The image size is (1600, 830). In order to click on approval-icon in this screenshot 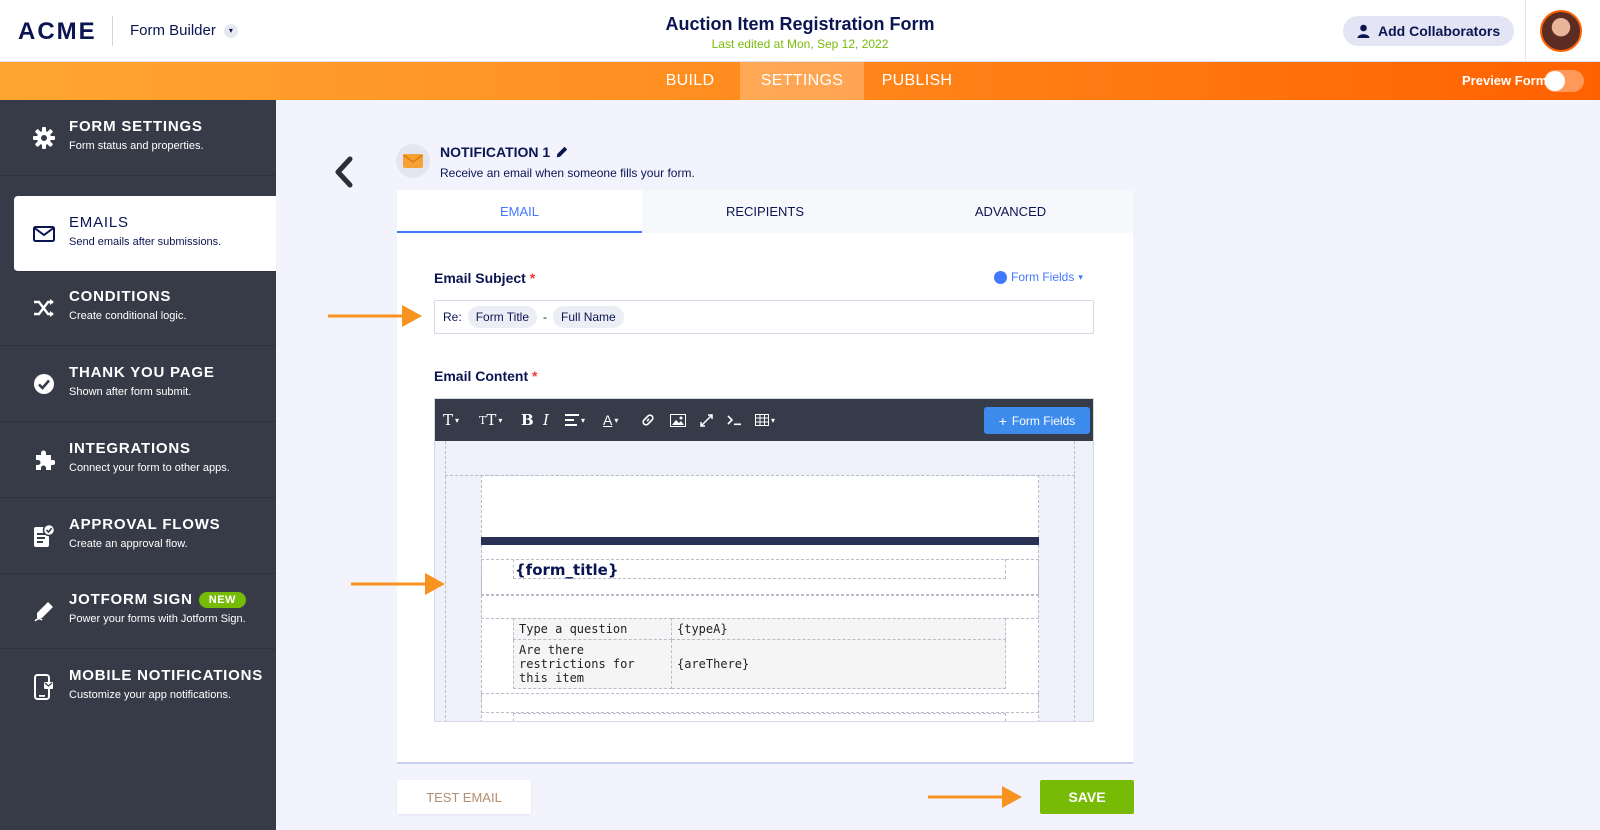, I will do `click(44, 536)`.